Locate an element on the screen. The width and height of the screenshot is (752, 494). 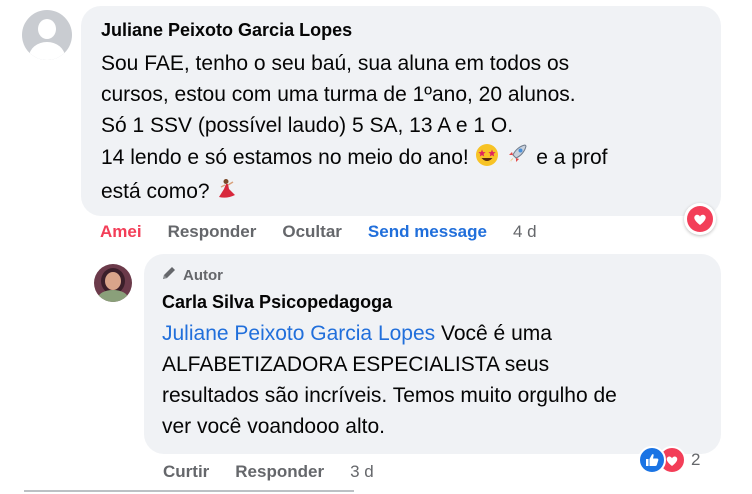
rocket-emoji-icon is located at coordinates (517, 158).